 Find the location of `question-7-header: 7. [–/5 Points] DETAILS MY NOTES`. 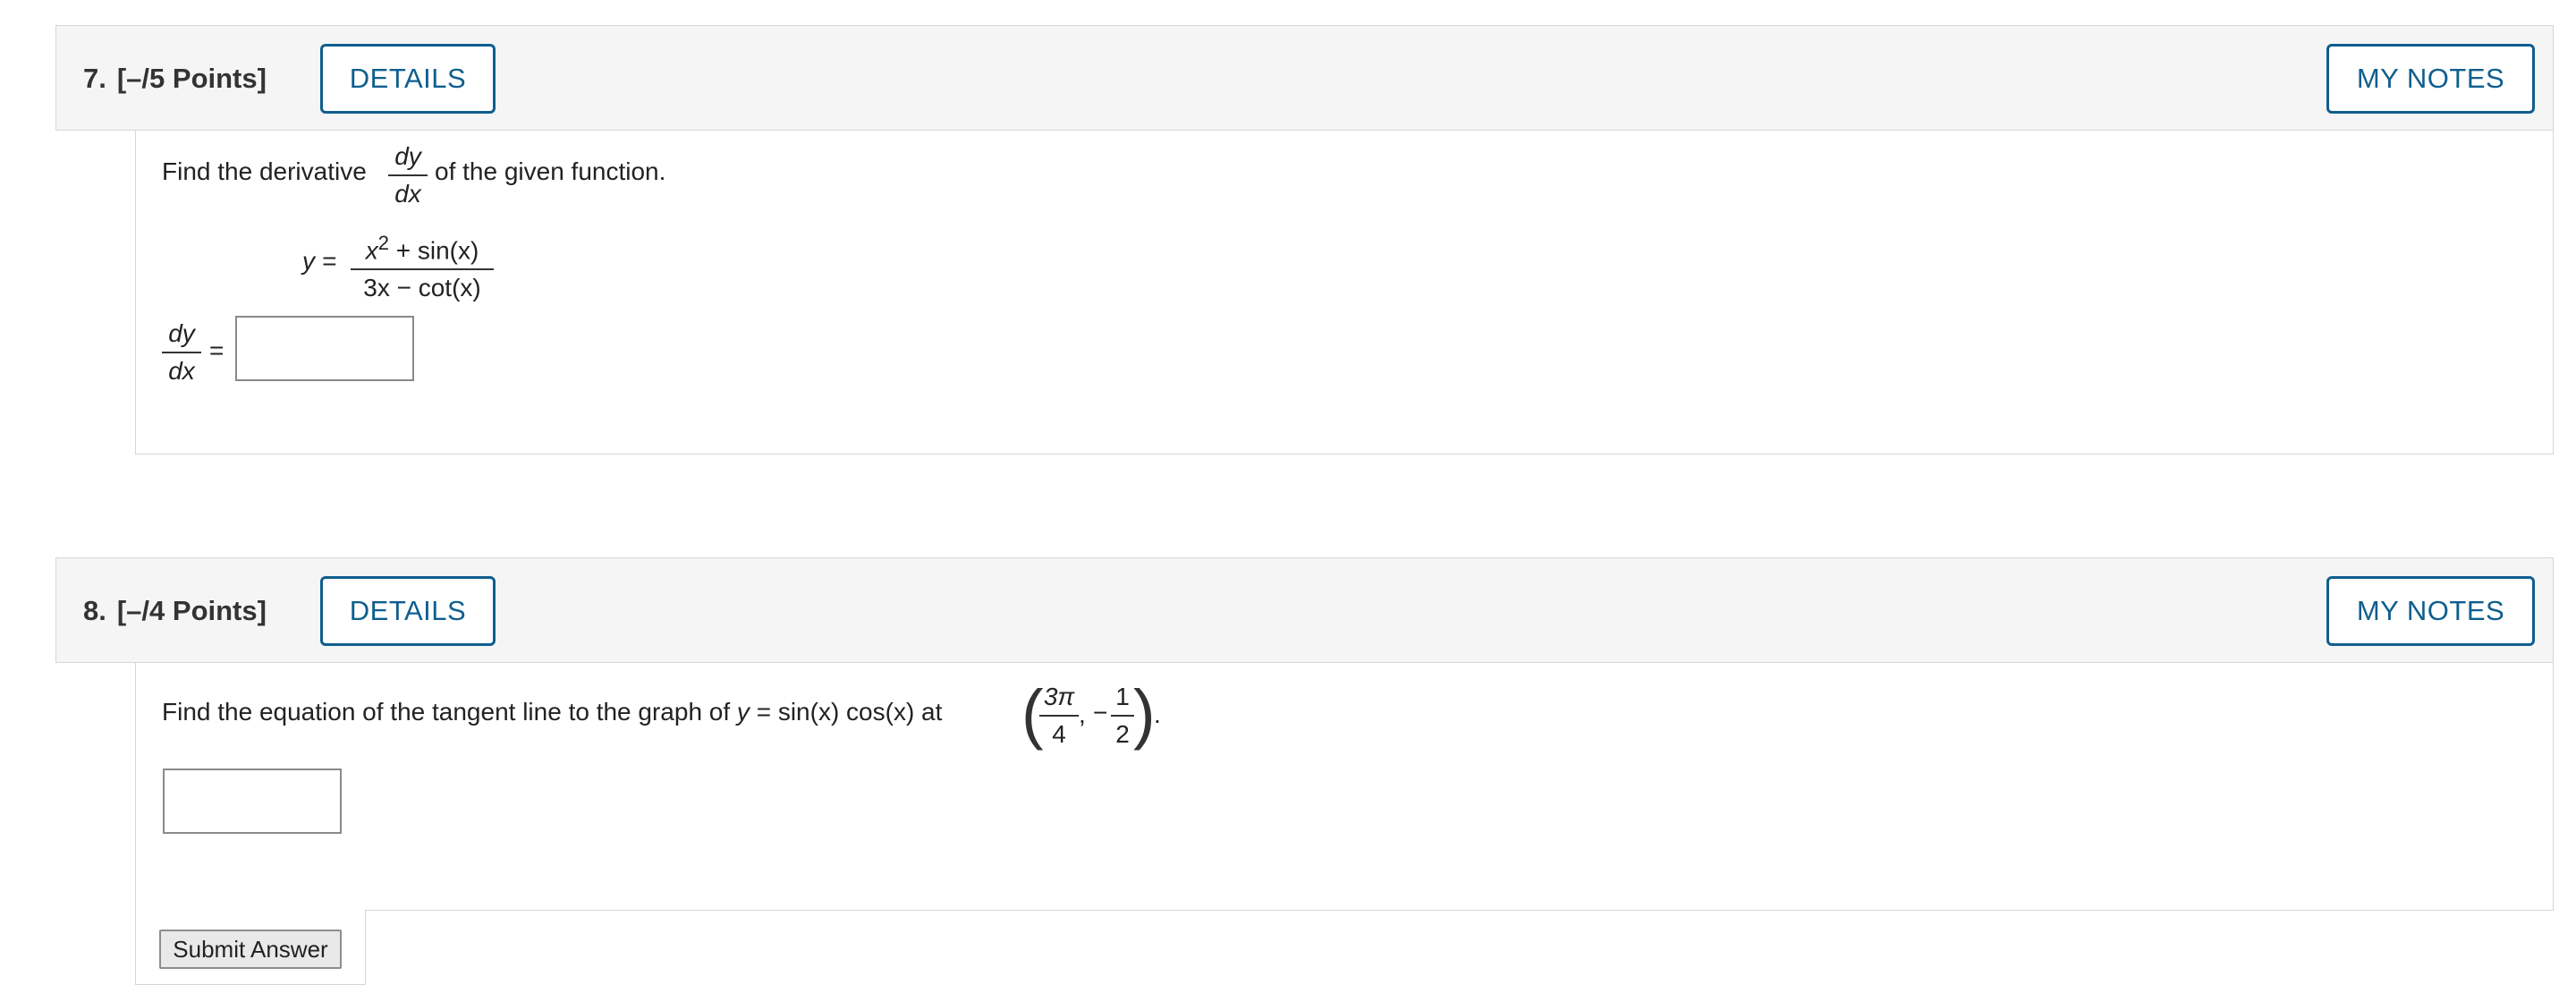

question-7-header: 7. [–/5 Points] DETAILS MY NOTES is located at coordinates (1304, 78).